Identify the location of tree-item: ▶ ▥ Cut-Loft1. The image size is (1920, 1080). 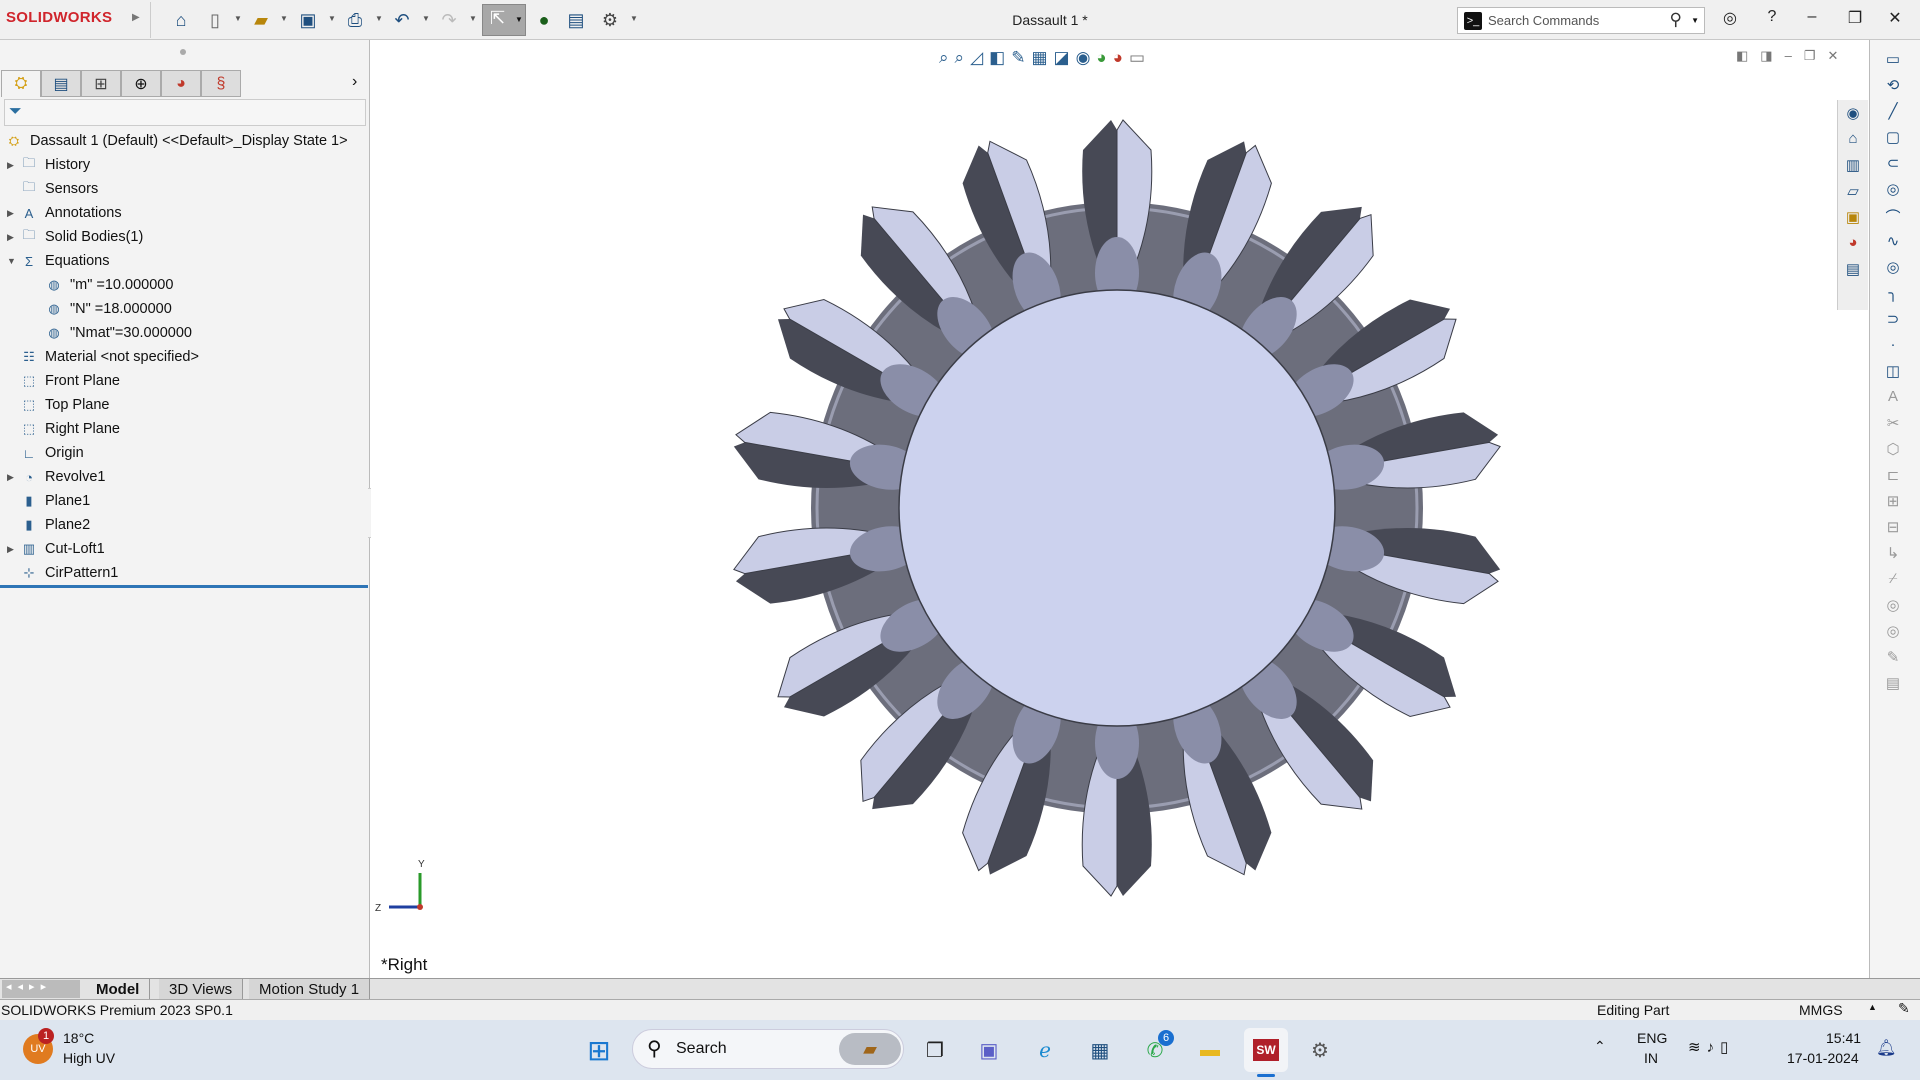
(184, 549).